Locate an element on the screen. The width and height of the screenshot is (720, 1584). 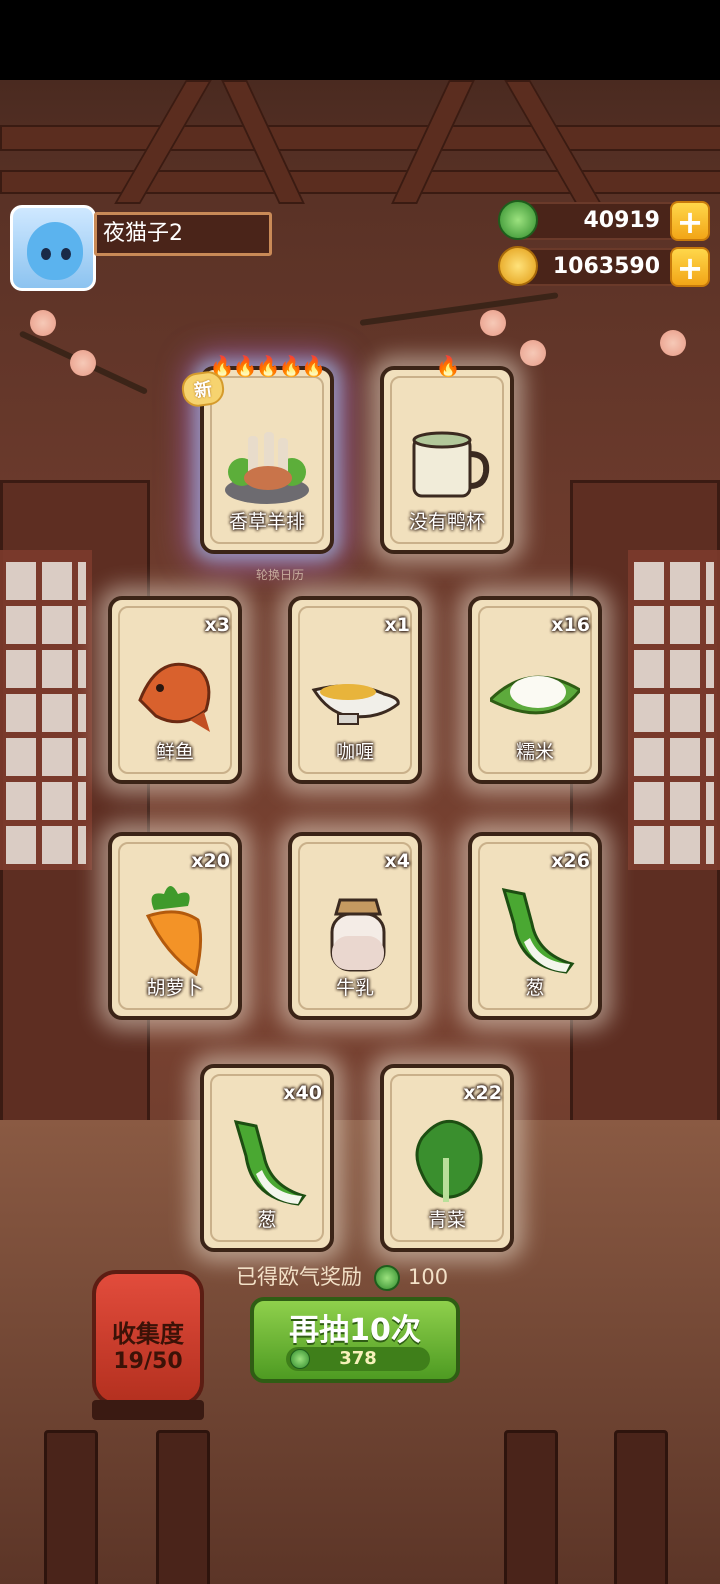
card-scallion: x26 葱 is located at coordinates (535, 926).